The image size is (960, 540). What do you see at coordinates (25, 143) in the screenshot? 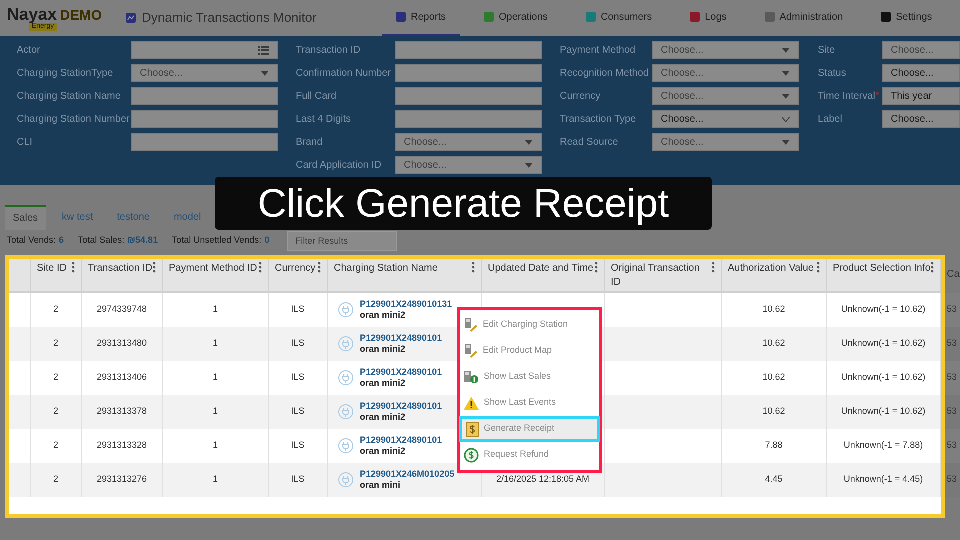
I see `field-label: CLI` at bounding box center [25, 143].